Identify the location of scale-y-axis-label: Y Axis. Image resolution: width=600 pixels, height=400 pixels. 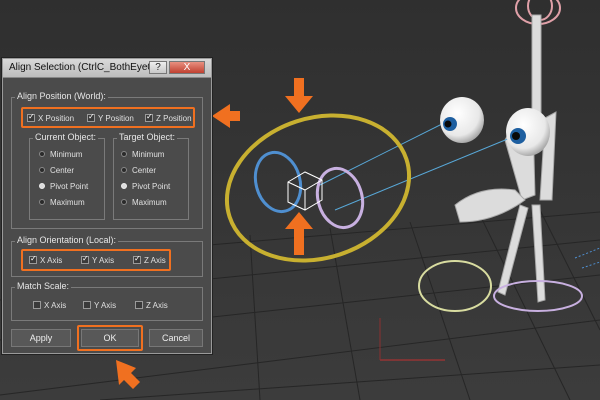
(105, 305).